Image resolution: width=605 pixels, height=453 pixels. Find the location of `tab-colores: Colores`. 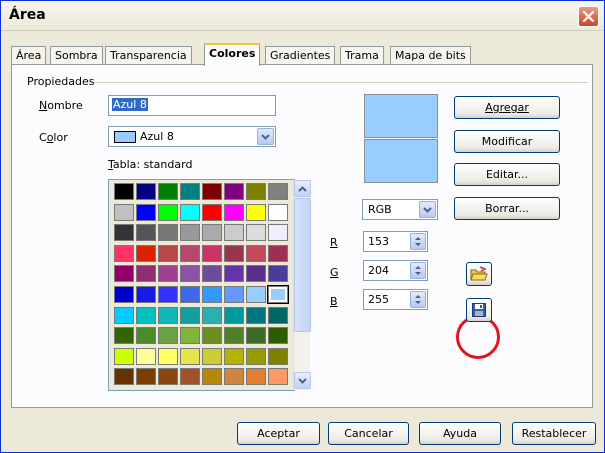

tab-colores: Colores is located at coordinates (232, 54).